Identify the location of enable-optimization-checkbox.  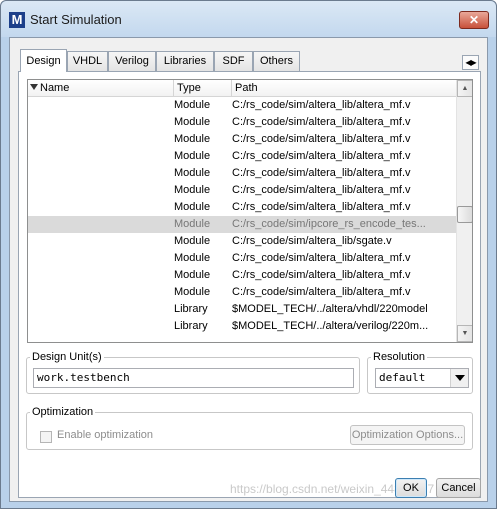
(46, 437).